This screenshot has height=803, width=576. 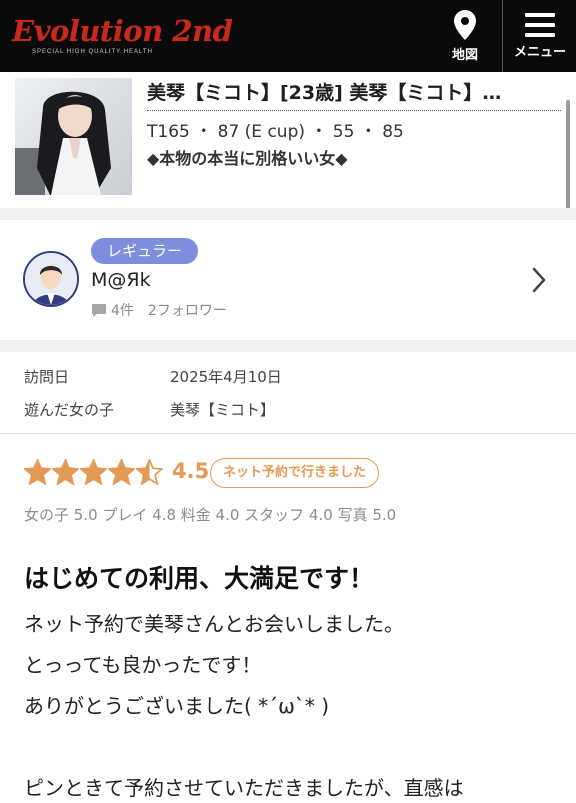 I want to click on girl-value: 美琴【ミコト】, so click(x=222, y=409).